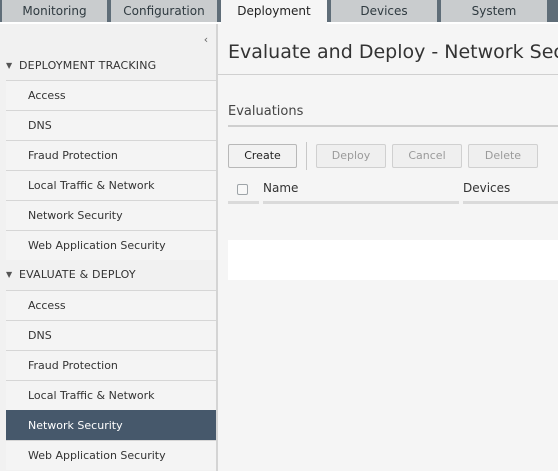 The height and width of the screenshot is (471, 558). I want to click on evaluations-title: Evaluations, so click(266, 111).